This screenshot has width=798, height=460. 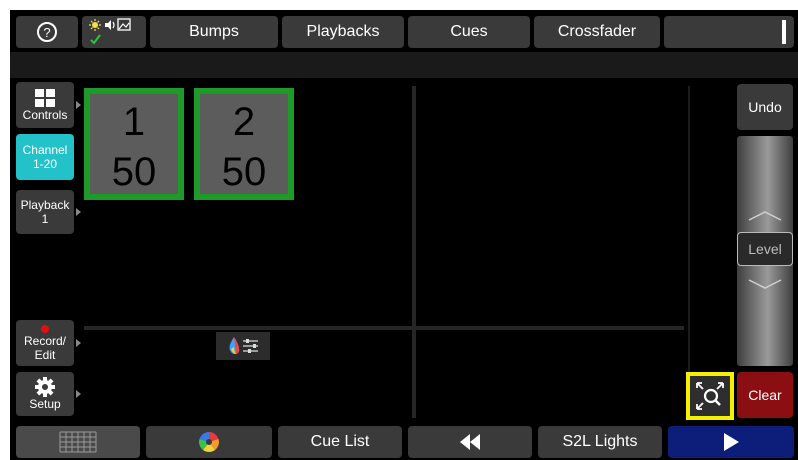 I want to click on zoom-expand-icon, so click(x=710, y=396).